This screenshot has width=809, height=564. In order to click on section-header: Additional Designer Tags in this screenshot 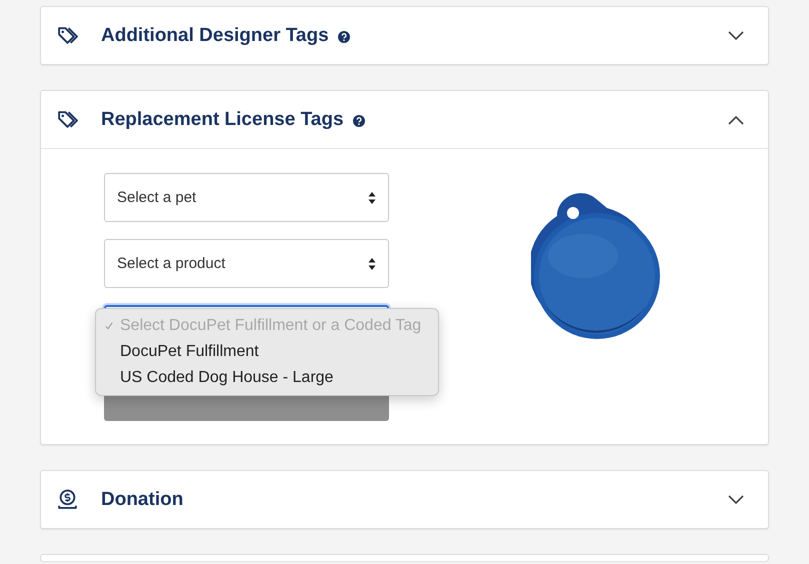, I will do `click(404, 35)`.